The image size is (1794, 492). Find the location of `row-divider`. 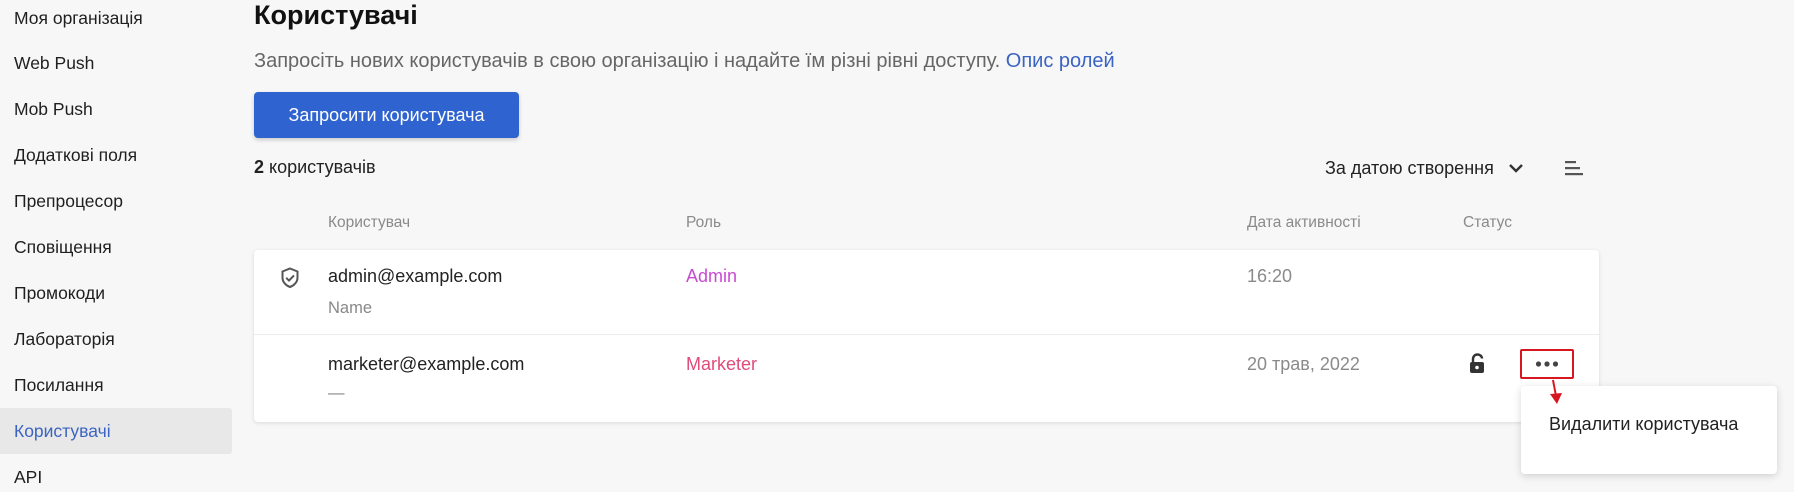

row-divider is located at coordinates (926, 334).